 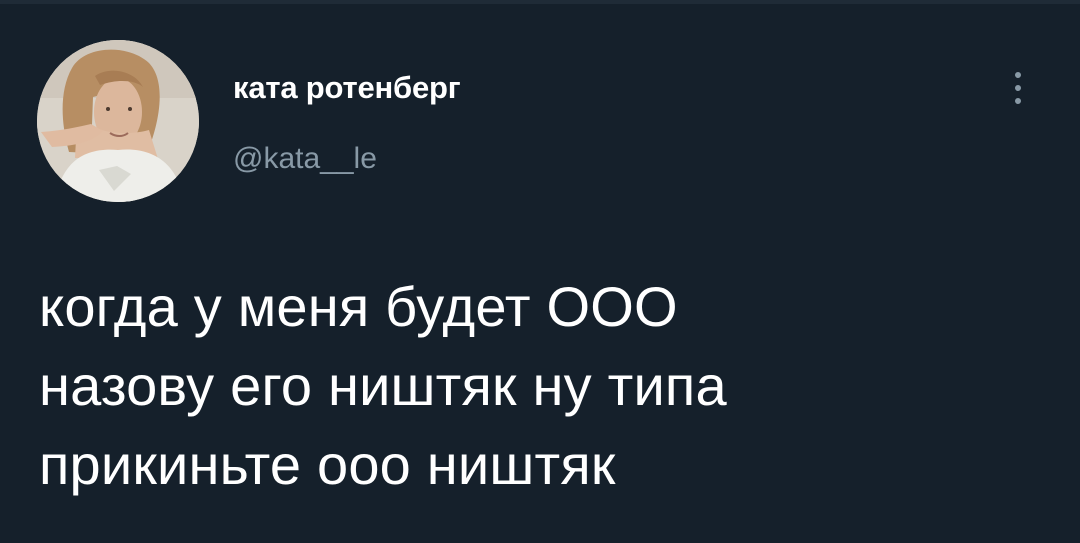 I want to click on more-options-button, so click(x=1018, y=88).